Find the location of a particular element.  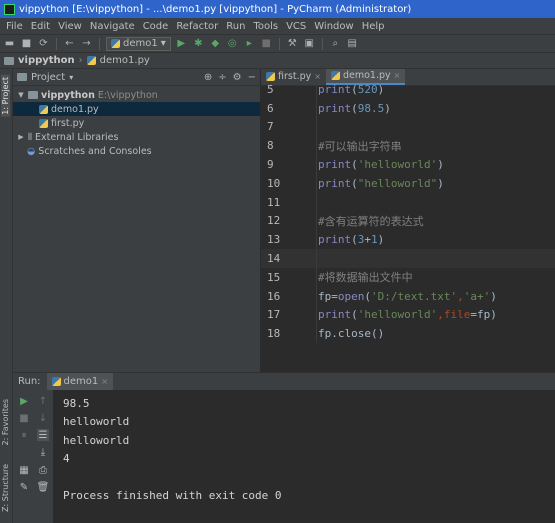

tree-item-label: External Libraries is located at coordinates (77, 137).